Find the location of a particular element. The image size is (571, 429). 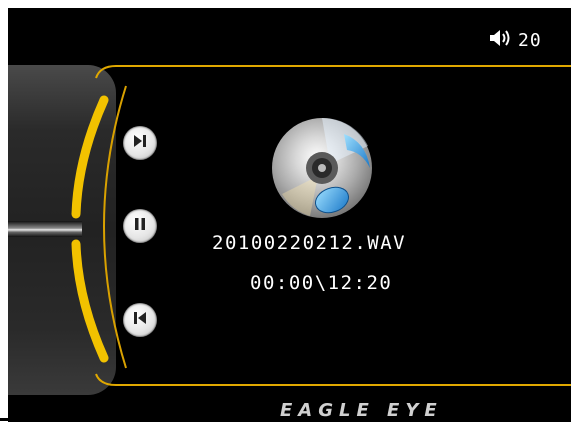

volume-level: 20 is located at coordinates (530, 40).